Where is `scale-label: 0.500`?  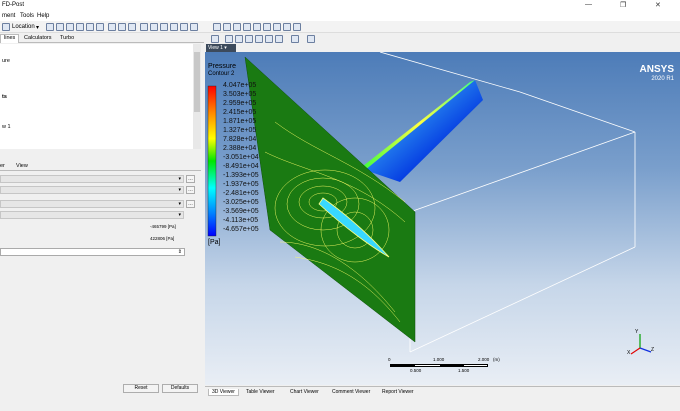
scale-label: 0.500 is located at coordinates (416, 370).